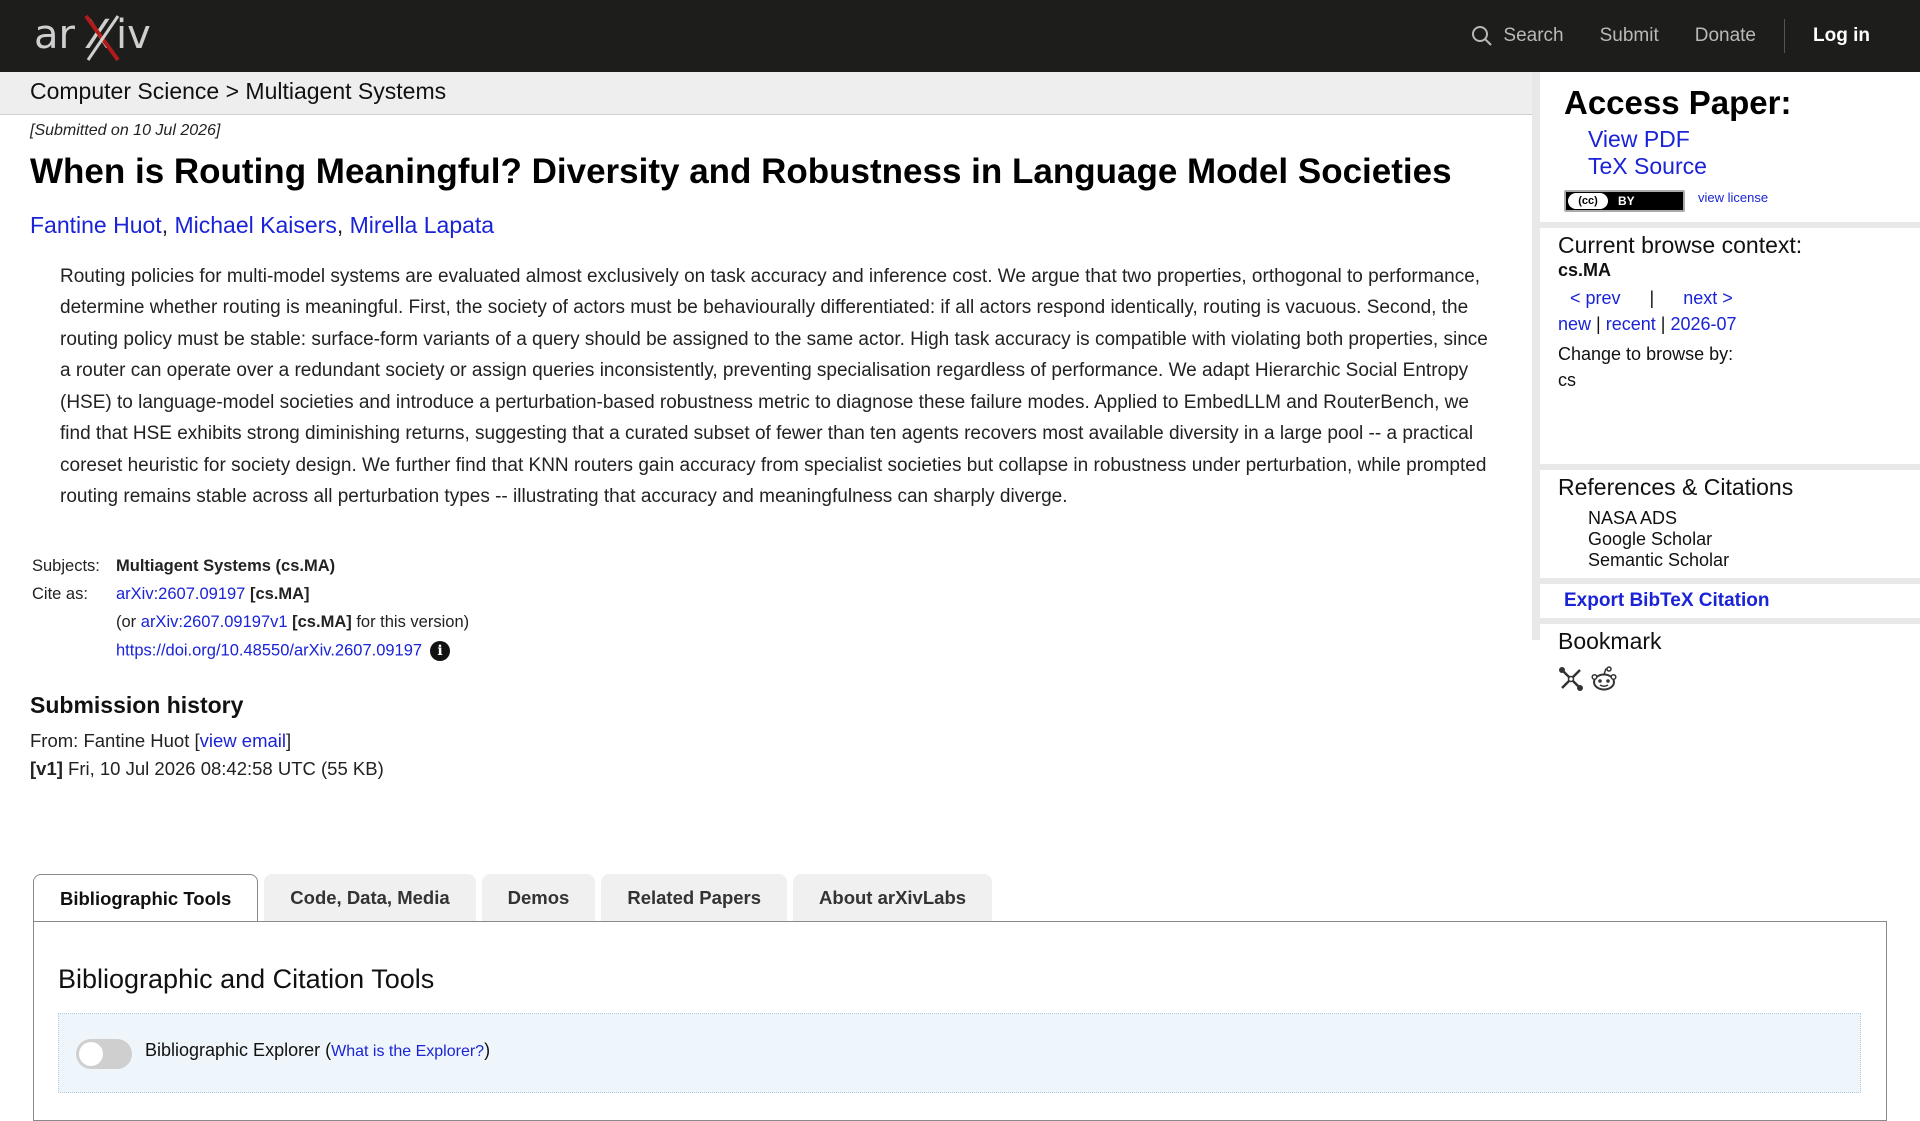 Image resolution: width=1920 pixels, height=1121 pixels. What do you see at coordinates (60, 593) in the screenshot?
I see `cite-label: Cite as:` at bounding box center [60, 593].